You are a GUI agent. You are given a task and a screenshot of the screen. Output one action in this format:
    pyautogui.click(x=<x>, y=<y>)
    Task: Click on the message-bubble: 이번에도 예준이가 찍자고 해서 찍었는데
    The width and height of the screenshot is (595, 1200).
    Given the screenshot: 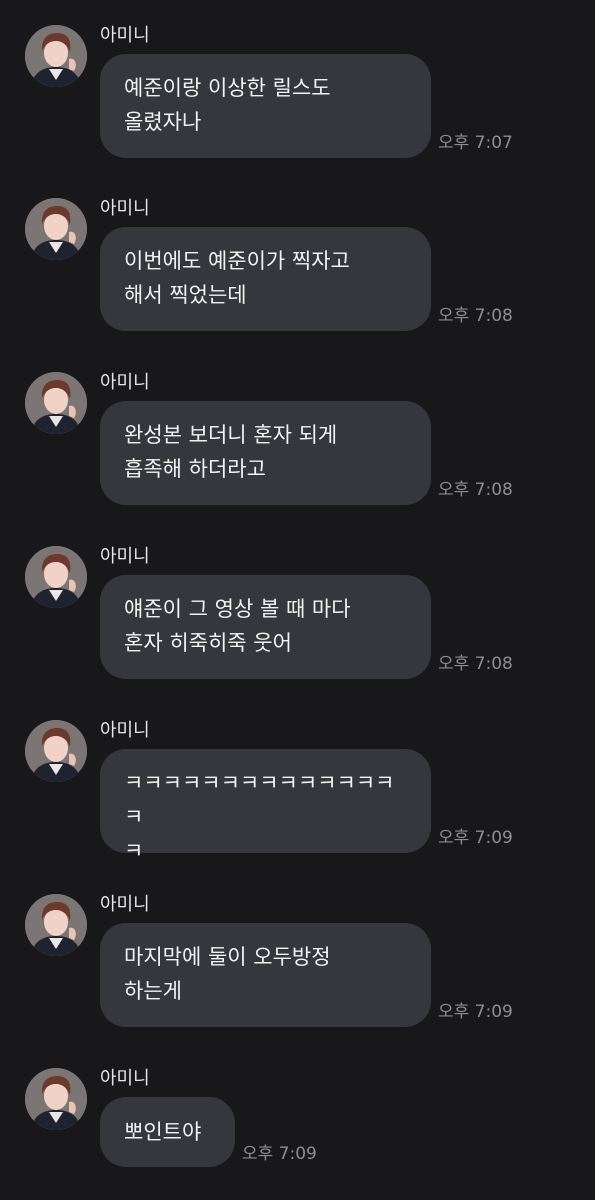 What is the action you would take?
    pyautogui.click(x=265, y=279)
    